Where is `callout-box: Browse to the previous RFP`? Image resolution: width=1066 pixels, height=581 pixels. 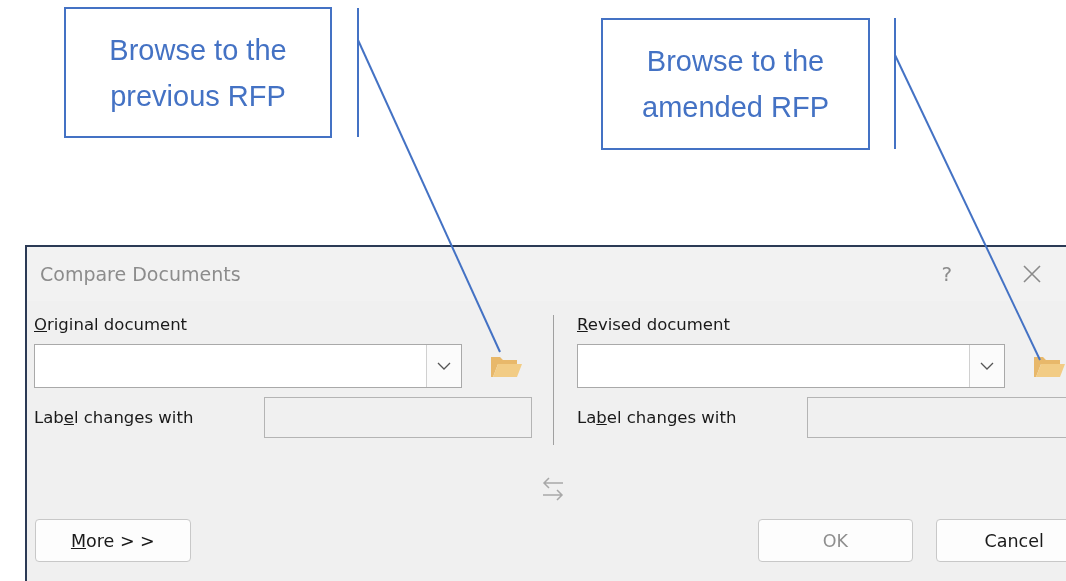 callout-box: Browse to the previous RFP is located at coordinates (198, 72).